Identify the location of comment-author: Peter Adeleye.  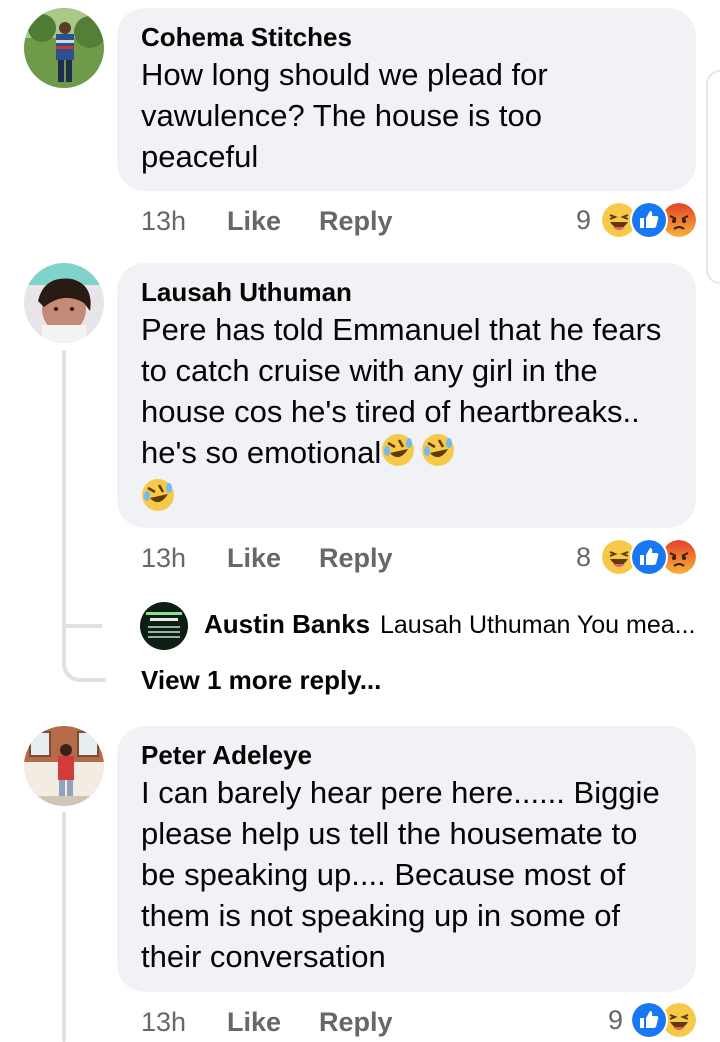
(406, 755).